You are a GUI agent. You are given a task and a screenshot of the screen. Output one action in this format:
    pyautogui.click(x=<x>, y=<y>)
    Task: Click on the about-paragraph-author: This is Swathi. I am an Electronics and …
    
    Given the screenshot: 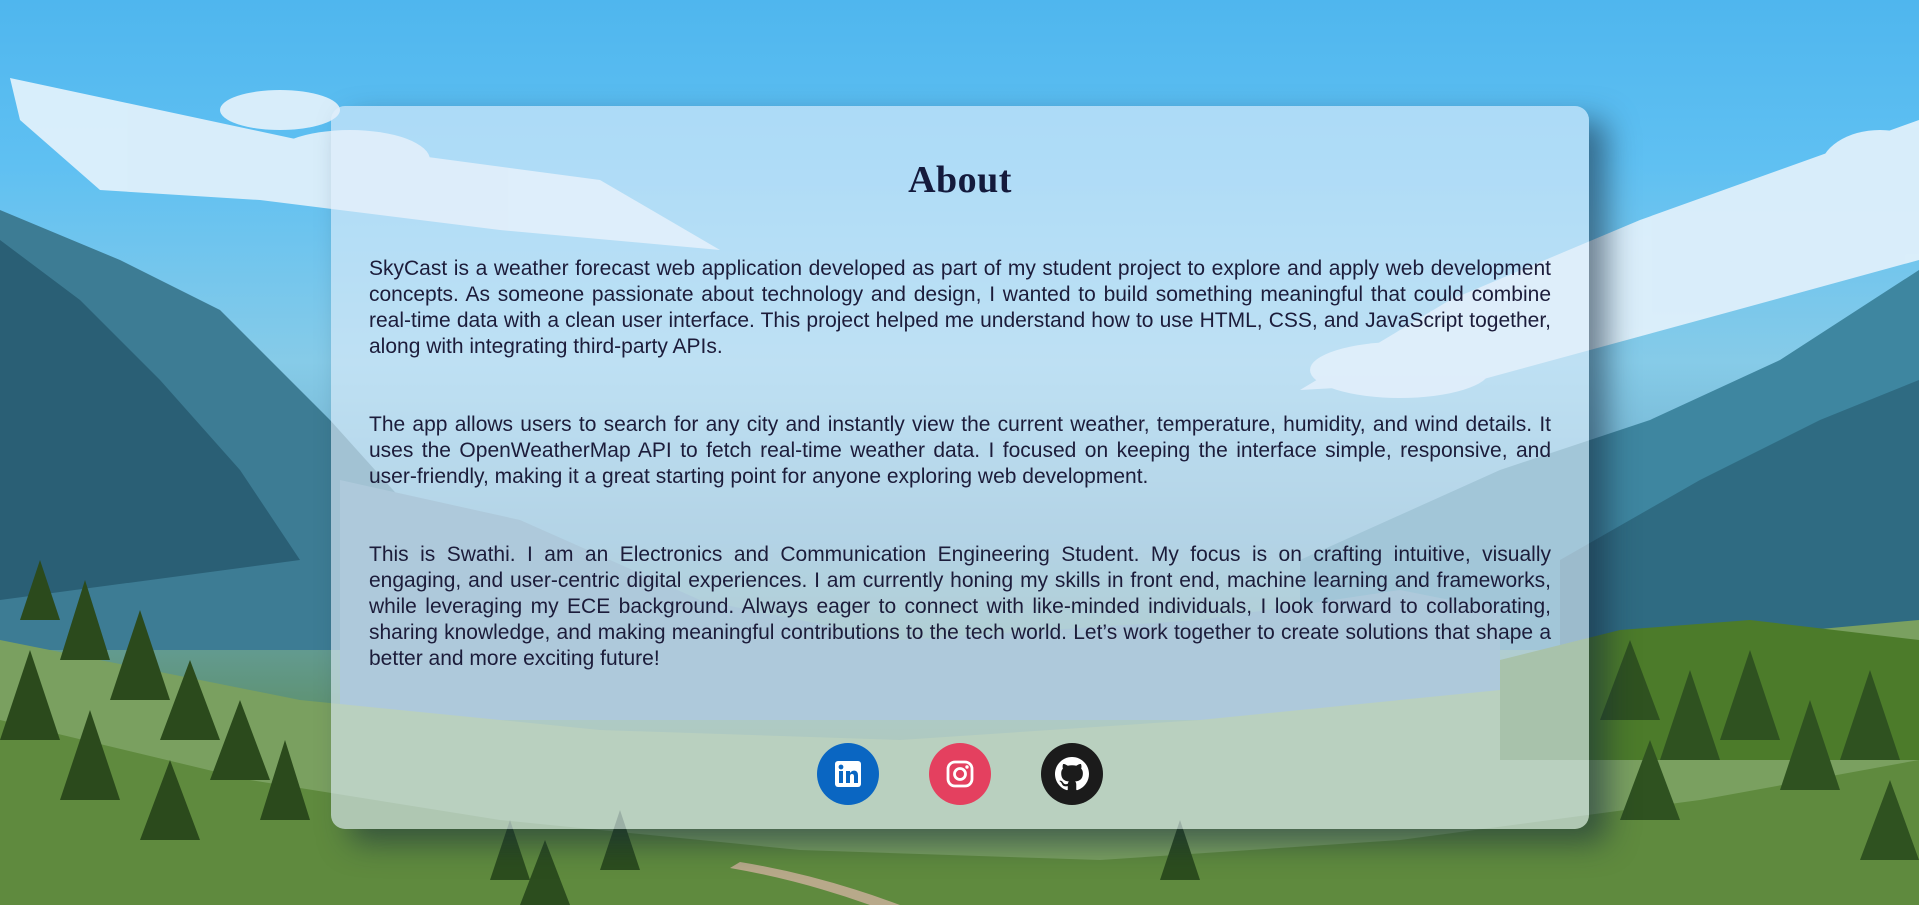 What is the action you would take?
    pyautogui.click(x=960, y=606)
    